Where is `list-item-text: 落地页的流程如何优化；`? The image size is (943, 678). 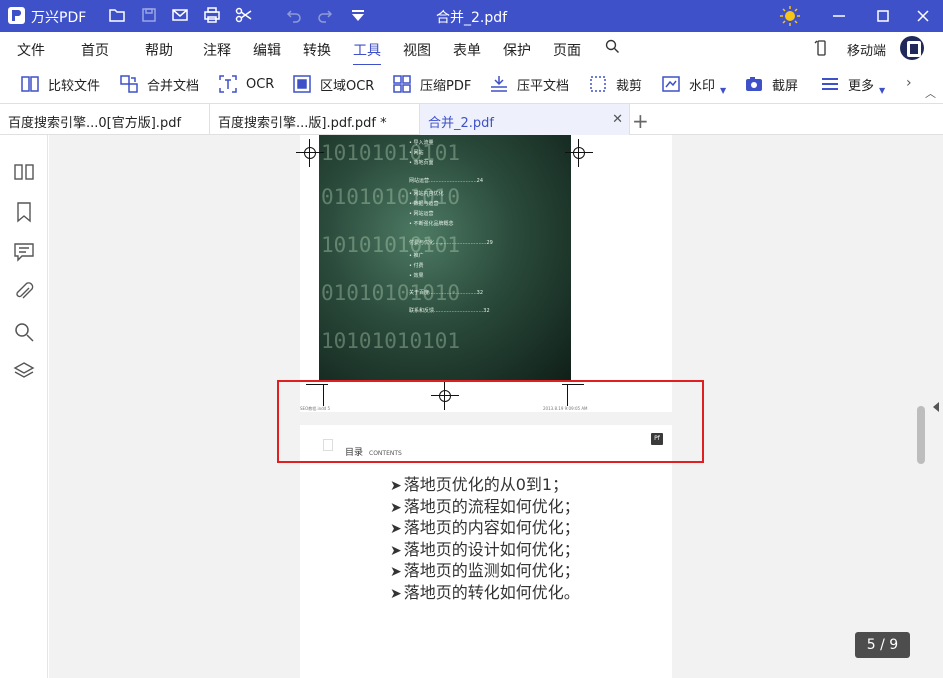
list-item-text: 落地页的流程如何优化； is located at coordinates (491, 506).